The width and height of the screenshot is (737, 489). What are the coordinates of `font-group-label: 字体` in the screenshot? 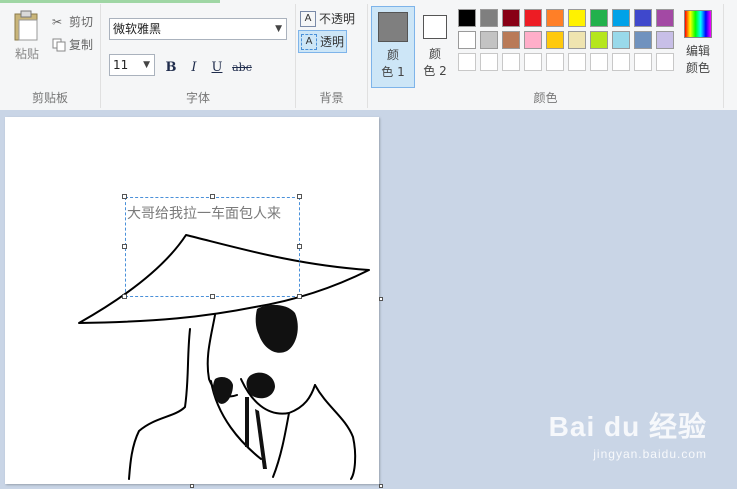 It's located at (197, 98).